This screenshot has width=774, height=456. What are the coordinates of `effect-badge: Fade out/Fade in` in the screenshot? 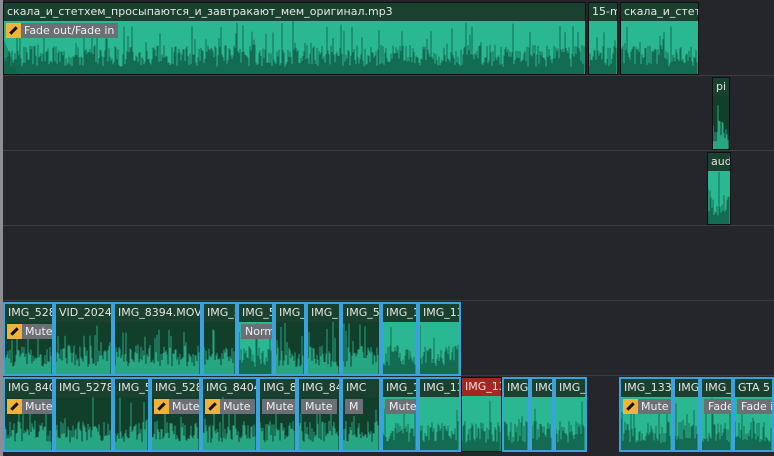 It's located at (62, 30).